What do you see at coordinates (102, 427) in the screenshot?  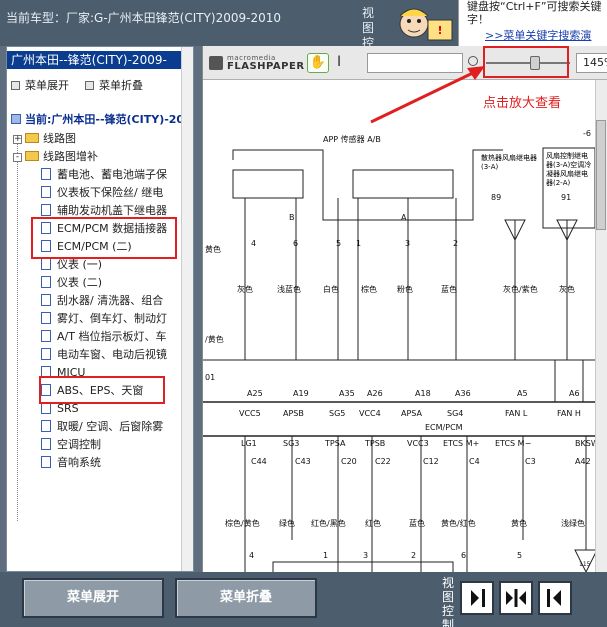 I see `tree-item: 取暖/ 空调、后窗除雾` at bounding box center [102, 427].